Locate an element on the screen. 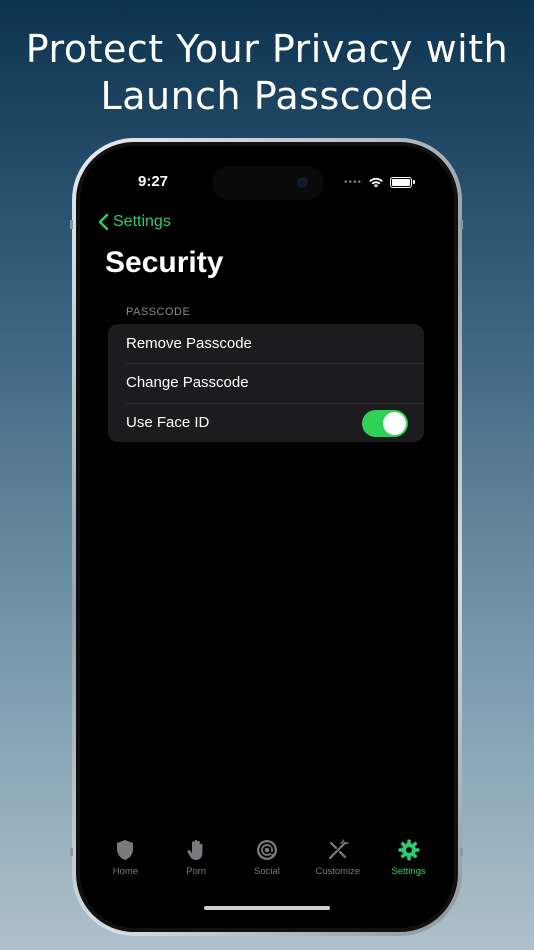 The width and height of the screenshot is (534, 950). headline-line-1: Protect Your Privacy with is located at coordinates (267, 49).